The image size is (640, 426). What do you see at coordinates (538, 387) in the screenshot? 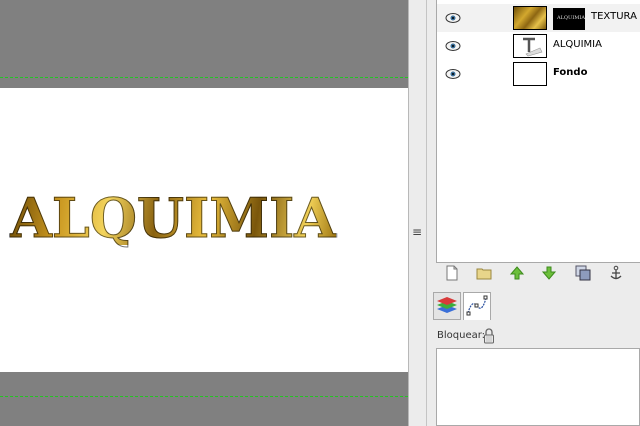
I see `dock-content-area` at bounding box center [538, 387].